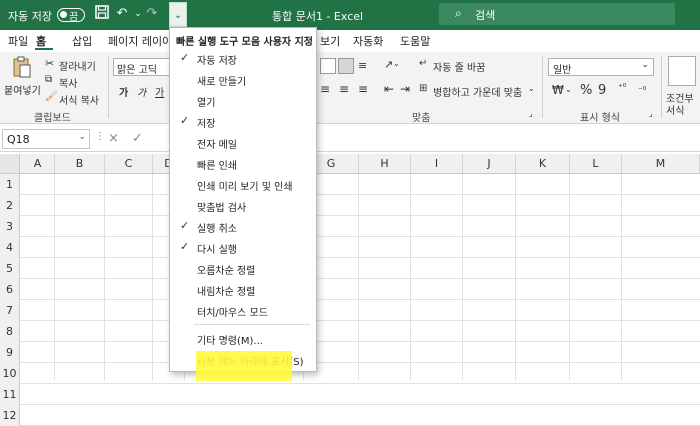 This screenshot has height=426, width=700. Describe the element at coordinates (10, 247) in the screenshot. I see `row-header: 4` at that location.